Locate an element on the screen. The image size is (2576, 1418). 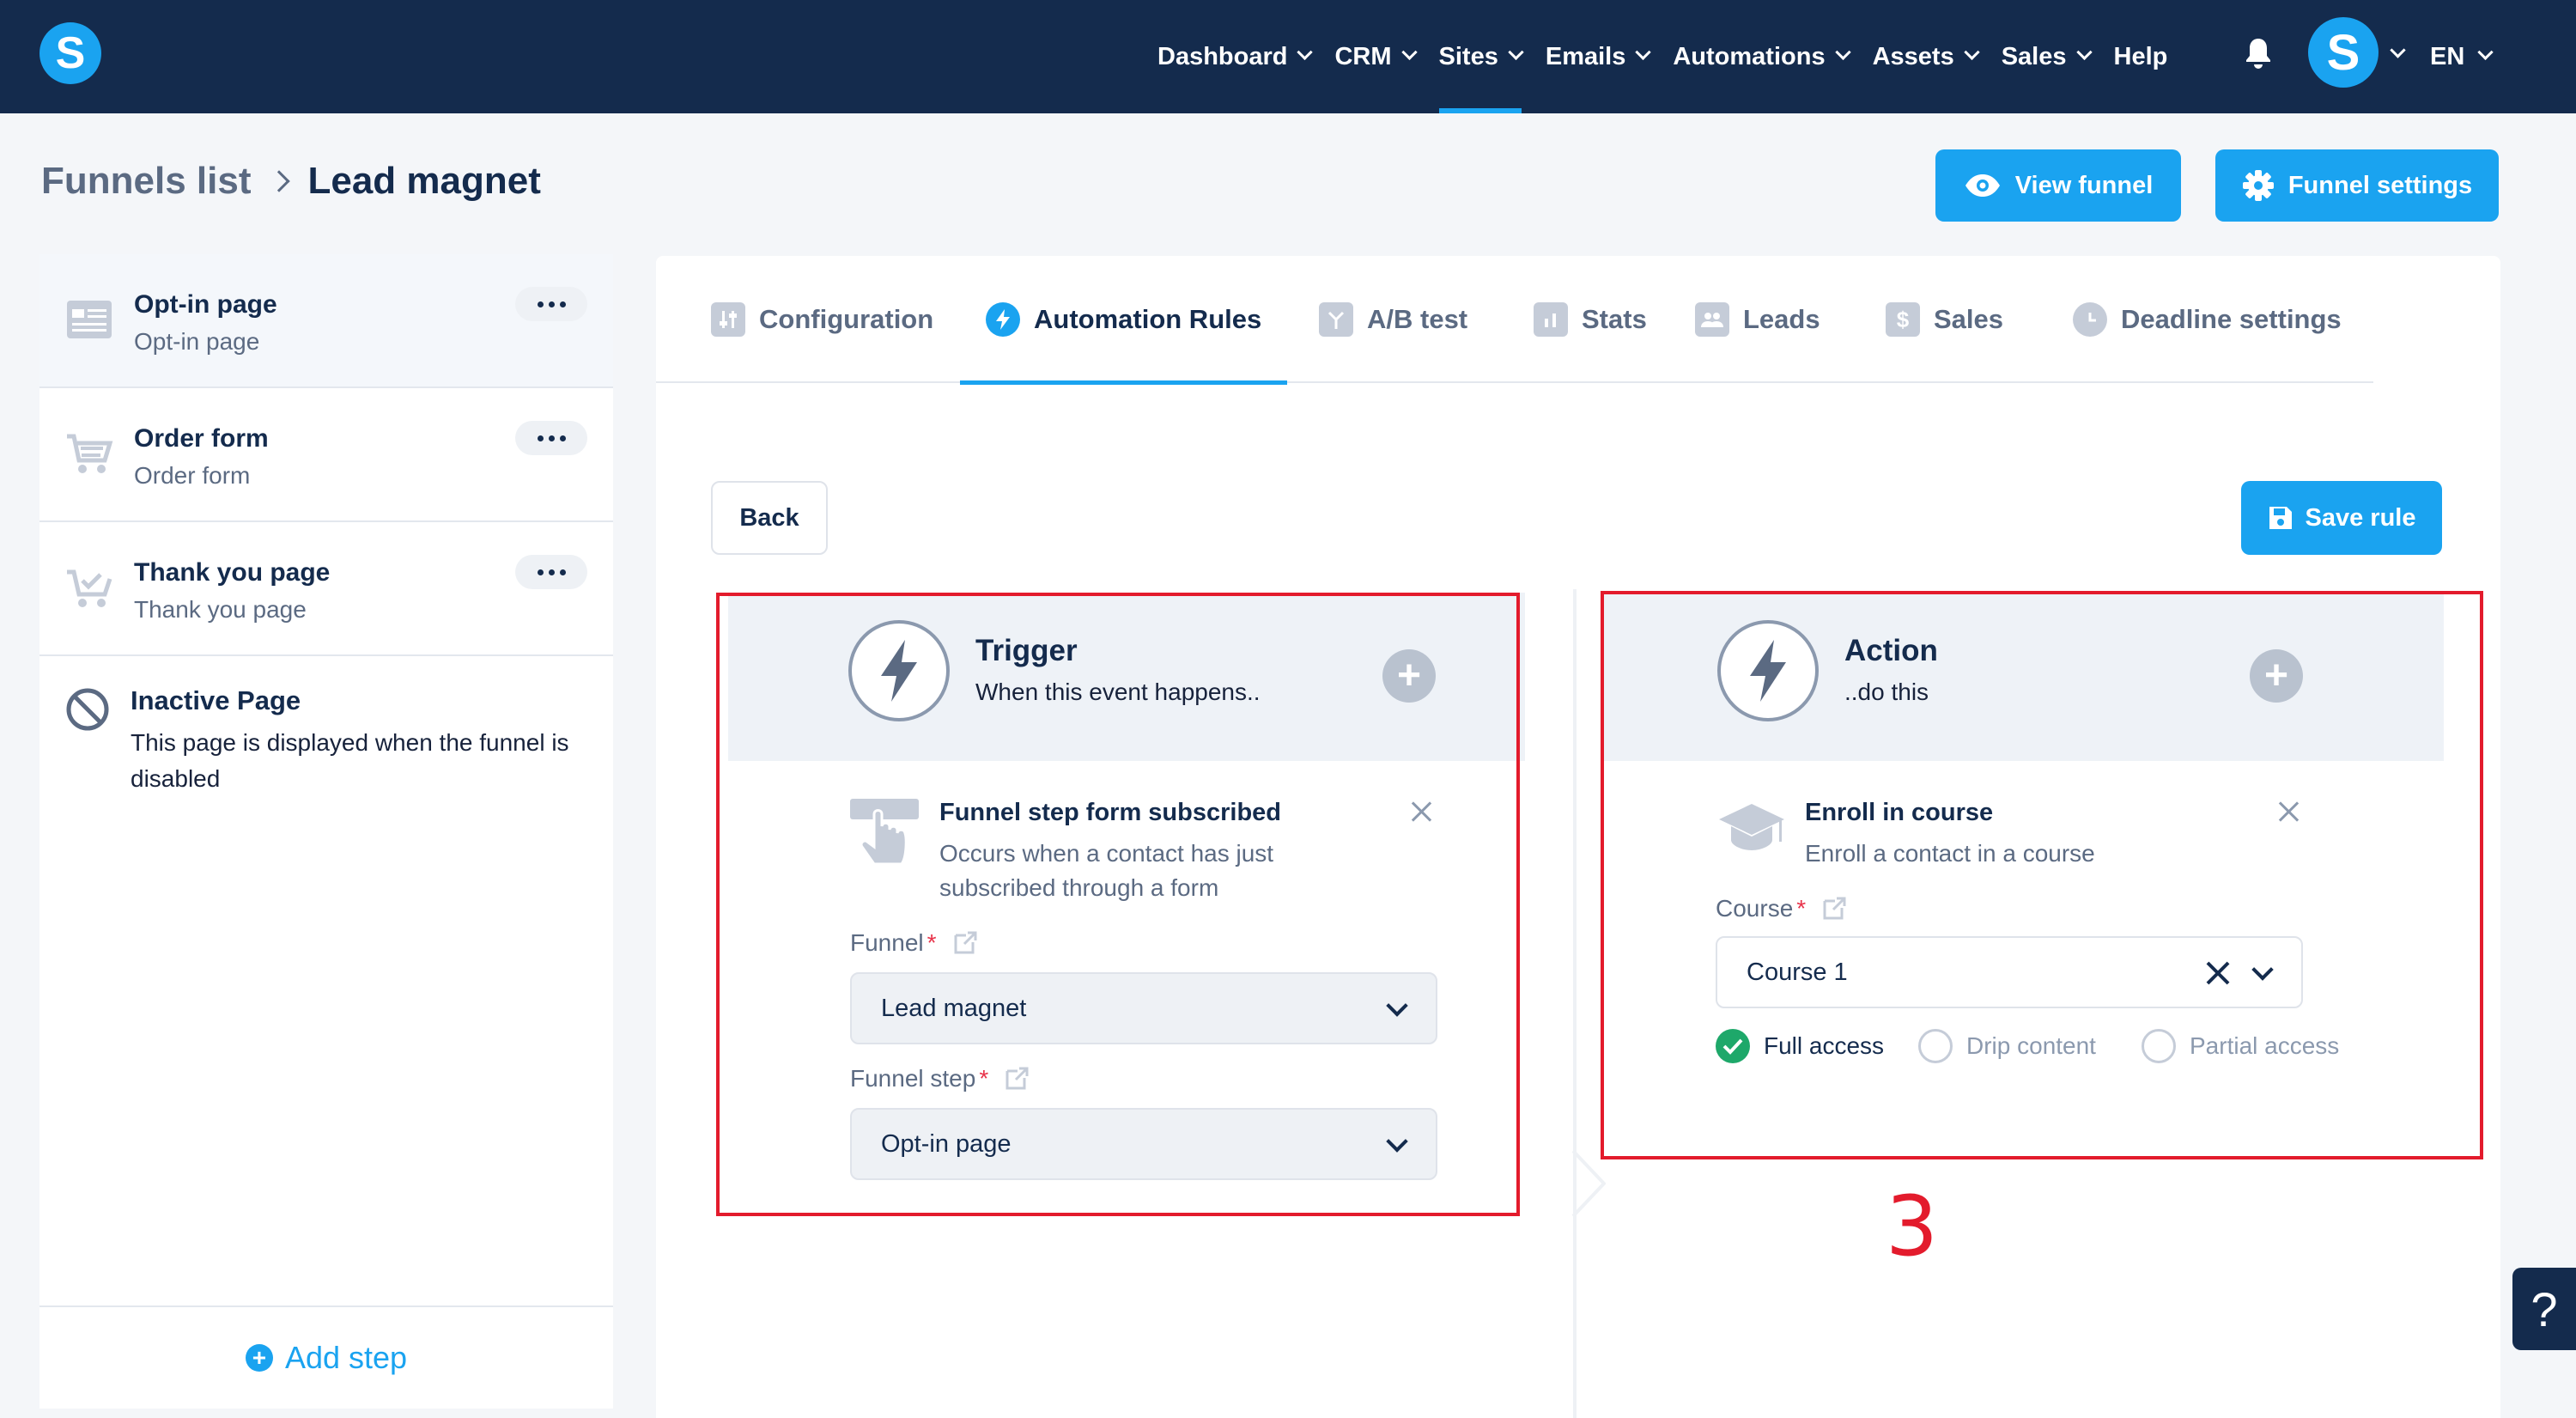
tab-stats: Stats is located at coordinates (1590, 320).